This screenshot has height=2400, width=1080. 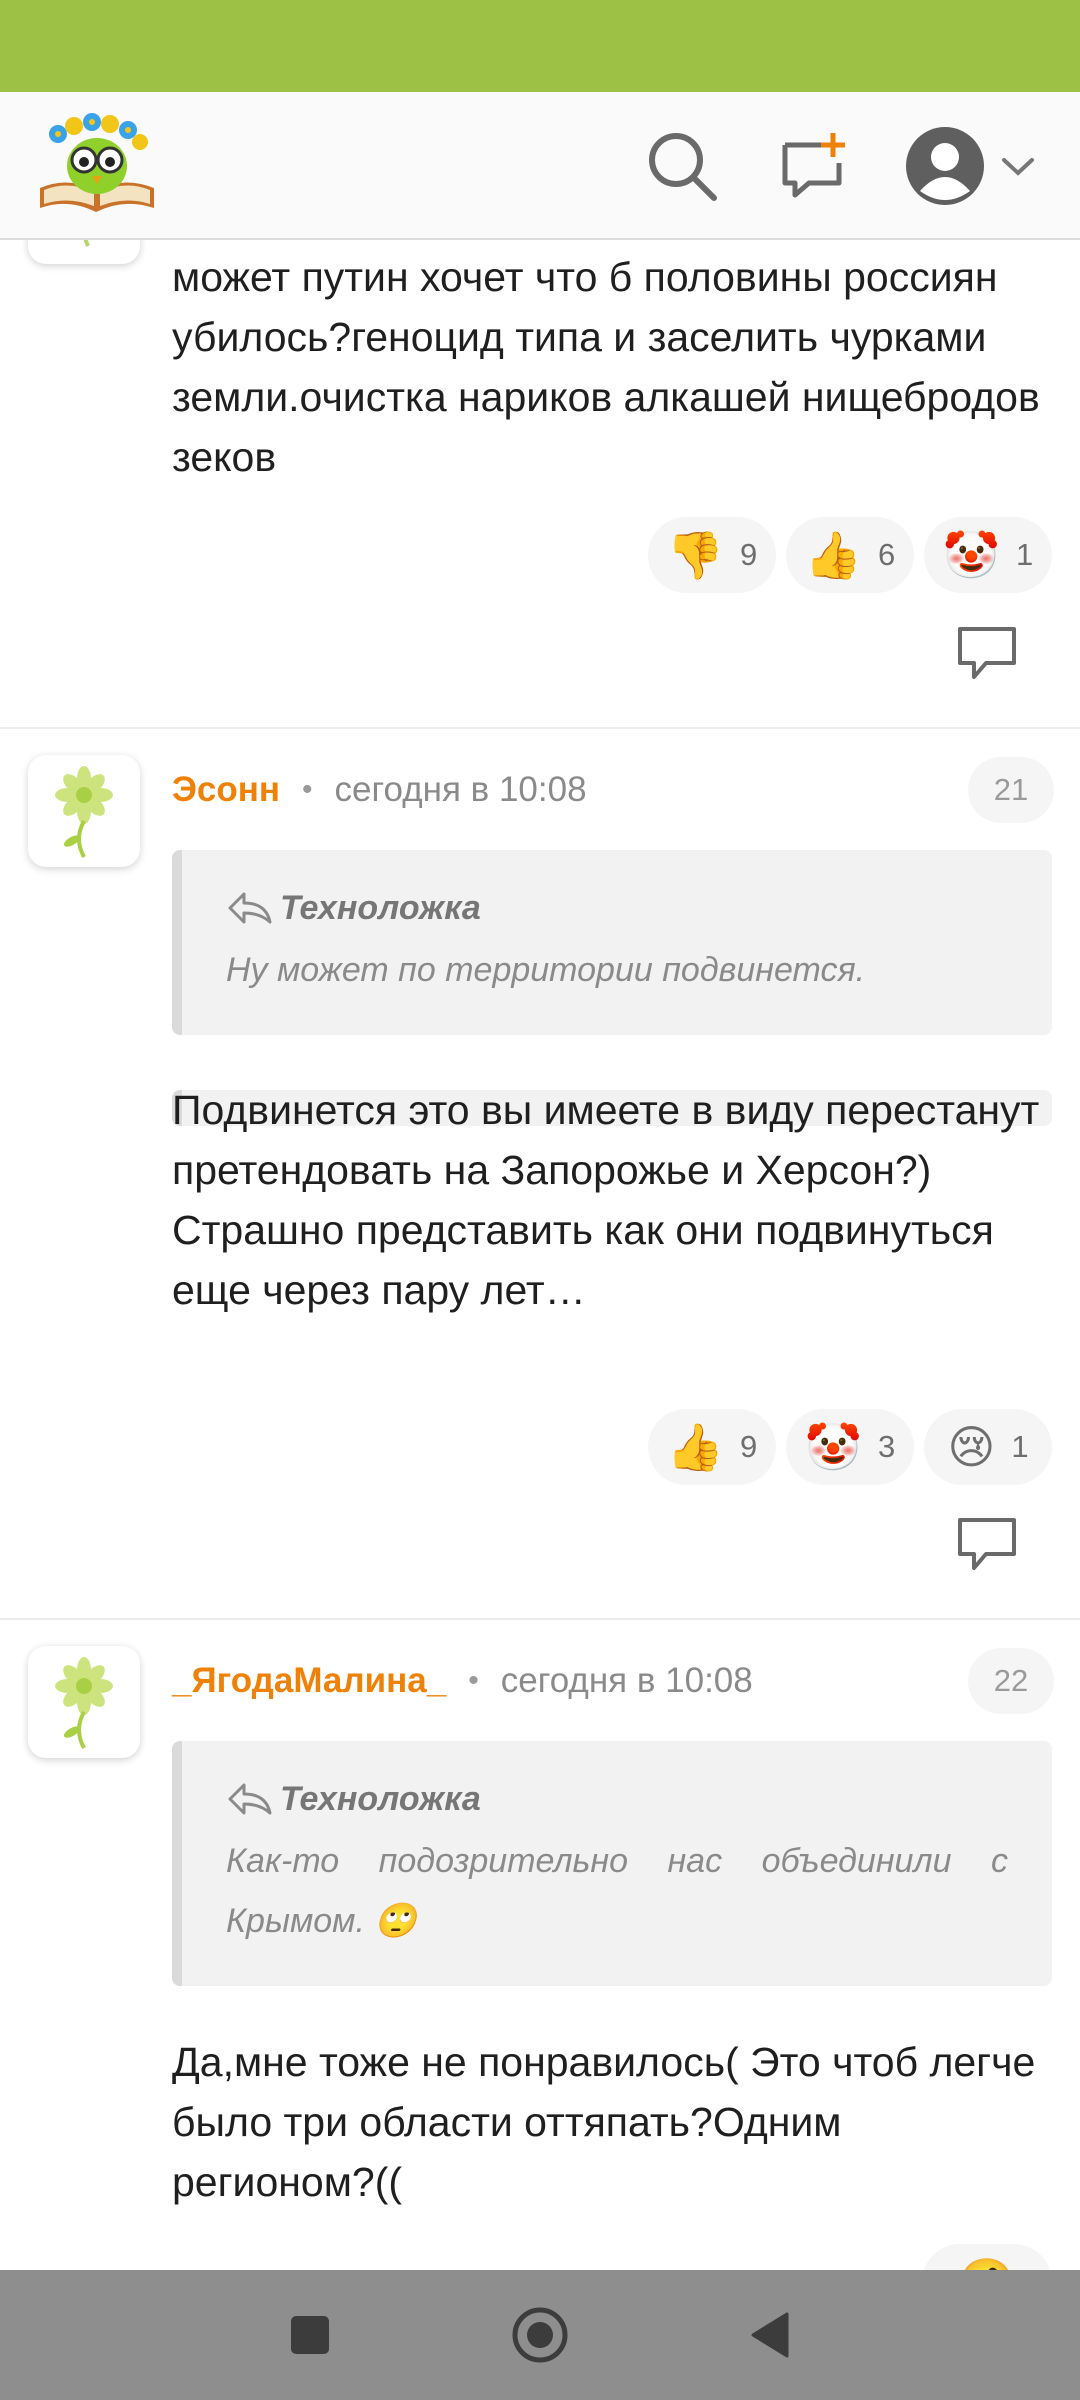 What do you see at coordinates (546, 970) in the screenshot?
I see `quote-text: Ну может по территории подвинется.` at bounding box center [546, 970].